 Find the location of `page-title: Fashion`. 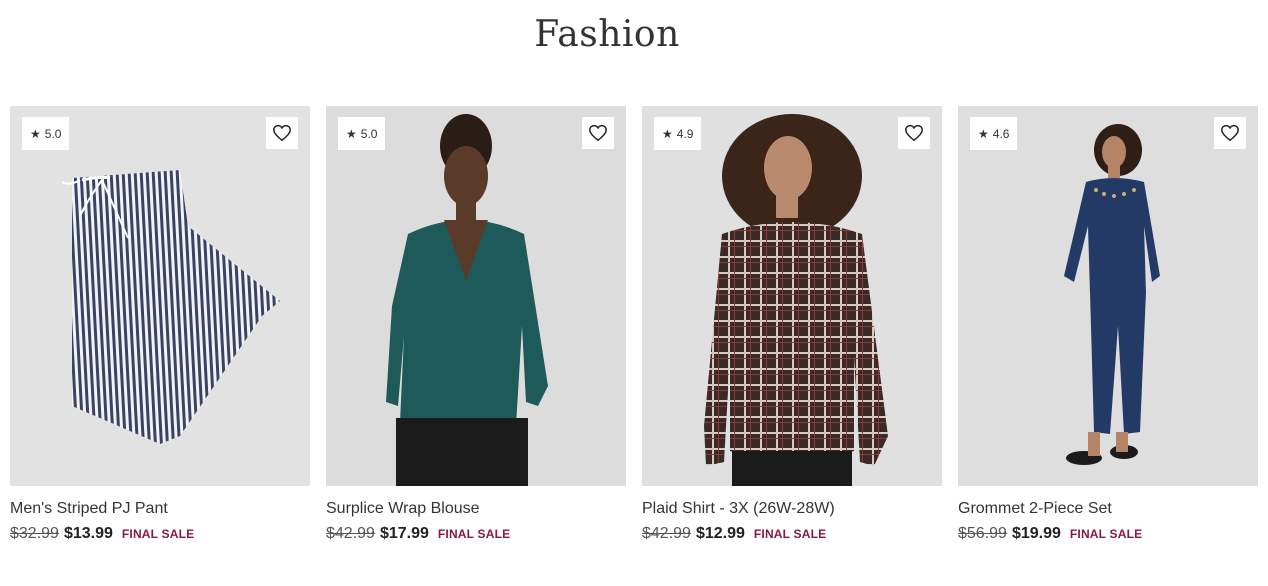

page-title: Fashion is located at coordinates (607, 34).